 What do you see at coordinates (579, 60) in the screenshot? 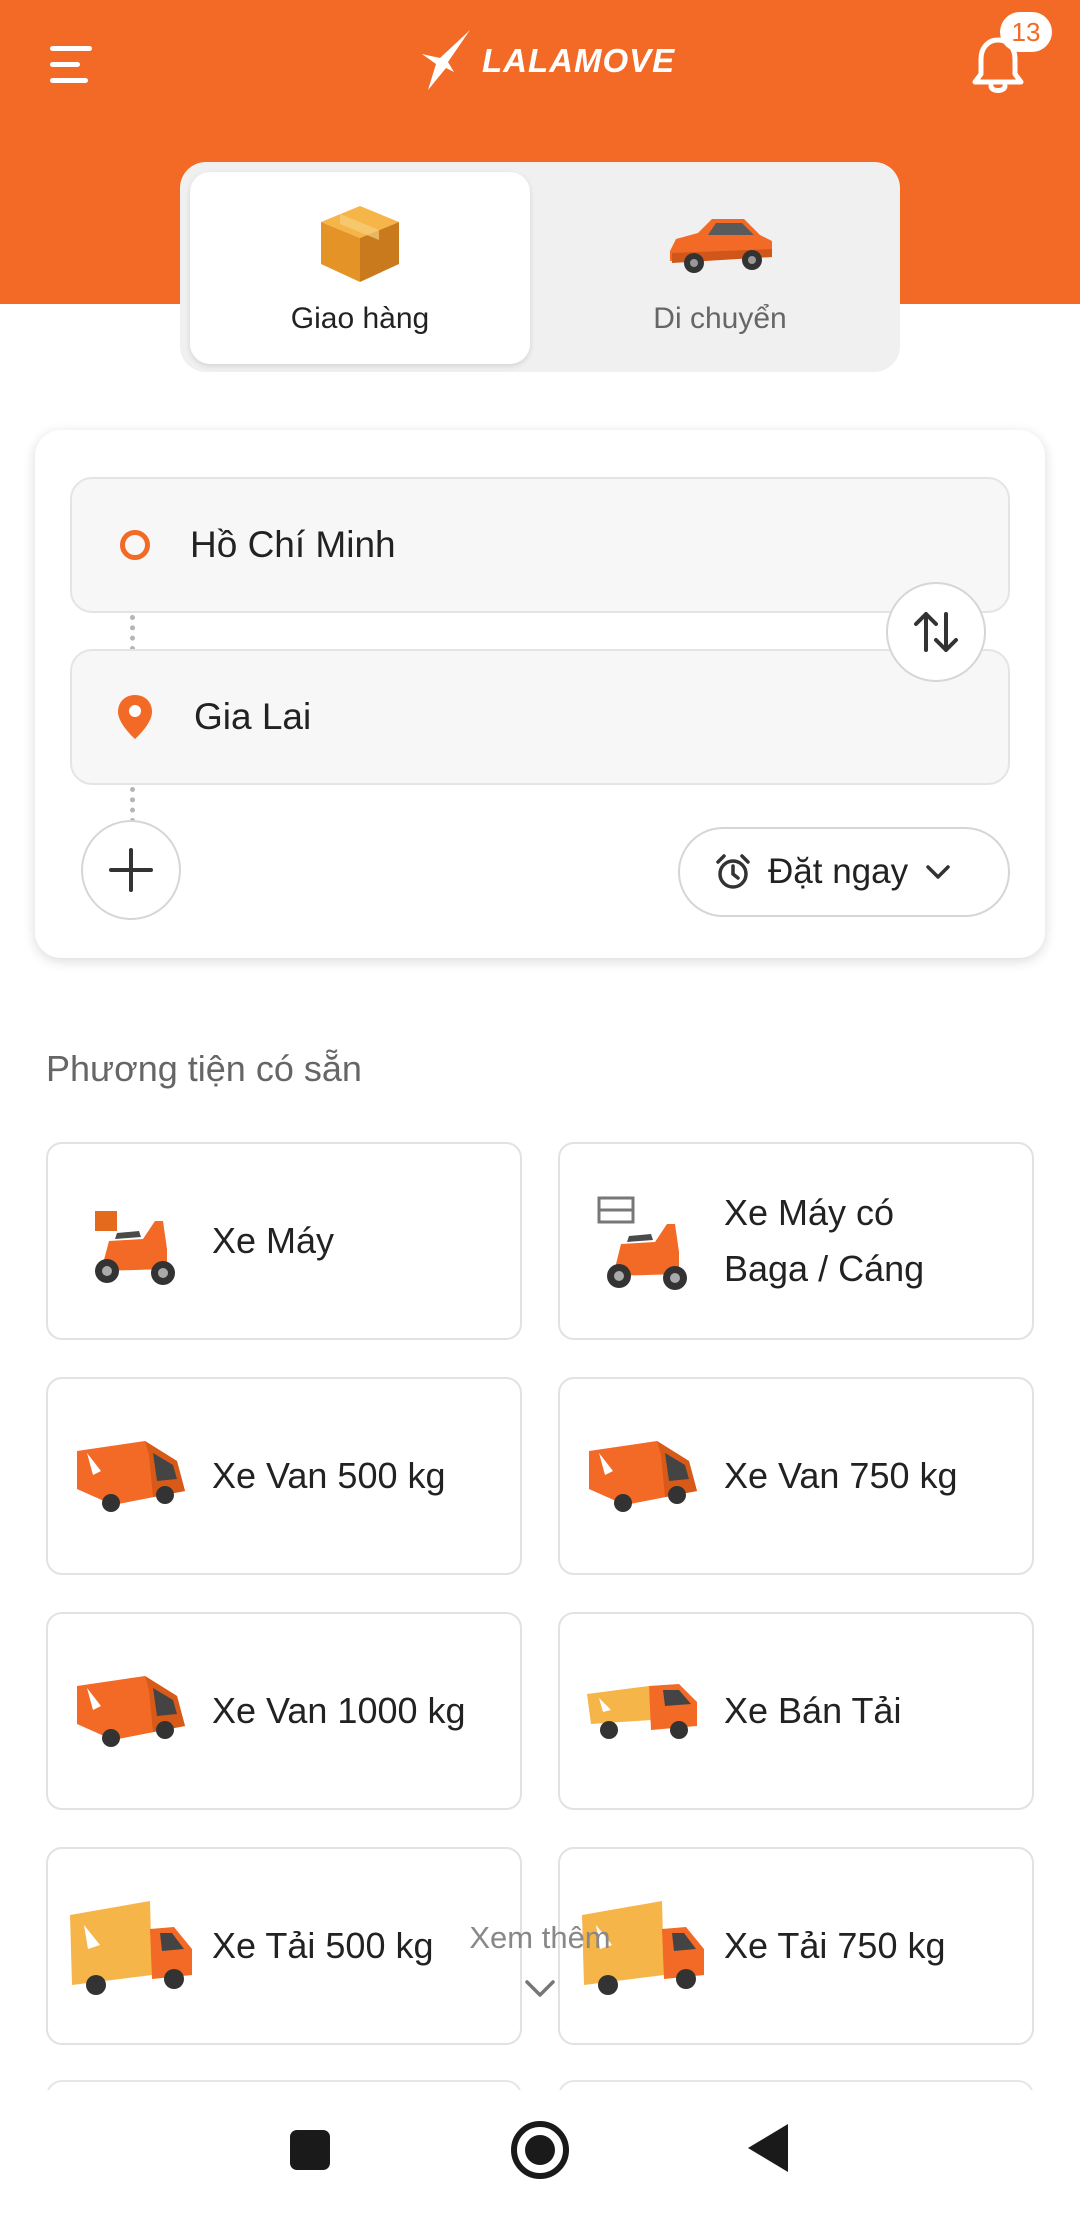
I see `logo-text: LALAMOVE` at bounding box center [579, 60].